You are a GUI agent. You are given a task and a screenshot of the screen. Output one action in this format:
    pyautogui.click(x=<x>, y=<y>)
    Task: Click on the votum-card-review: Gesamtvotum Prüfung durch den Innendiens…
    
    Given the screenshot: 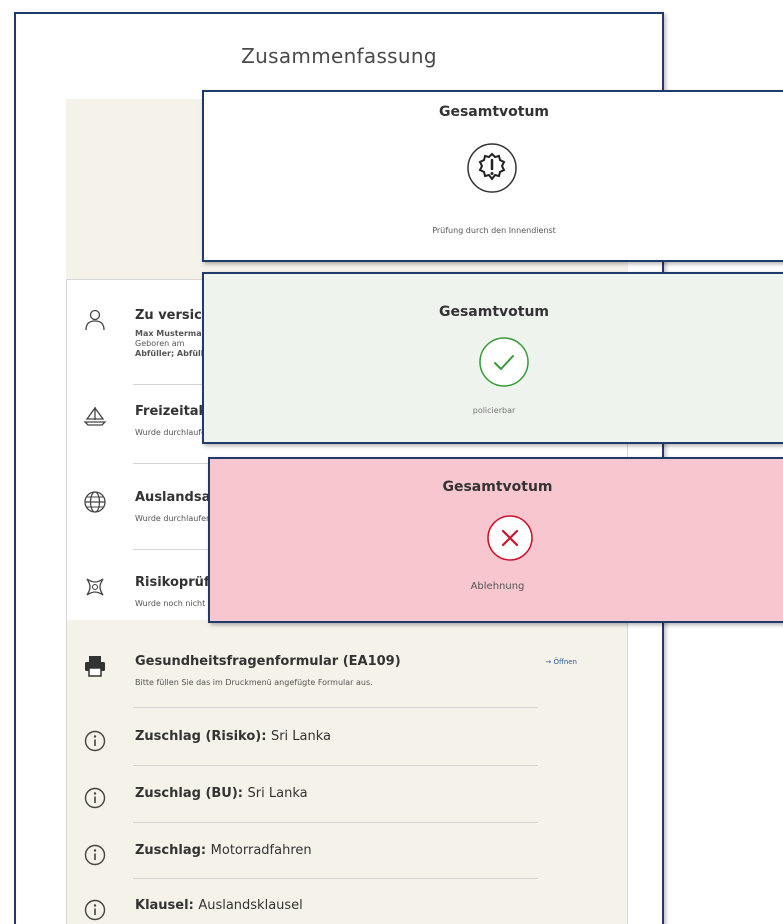 What is the action you would take?
    pyautogui.click(x=492, y=176)
    